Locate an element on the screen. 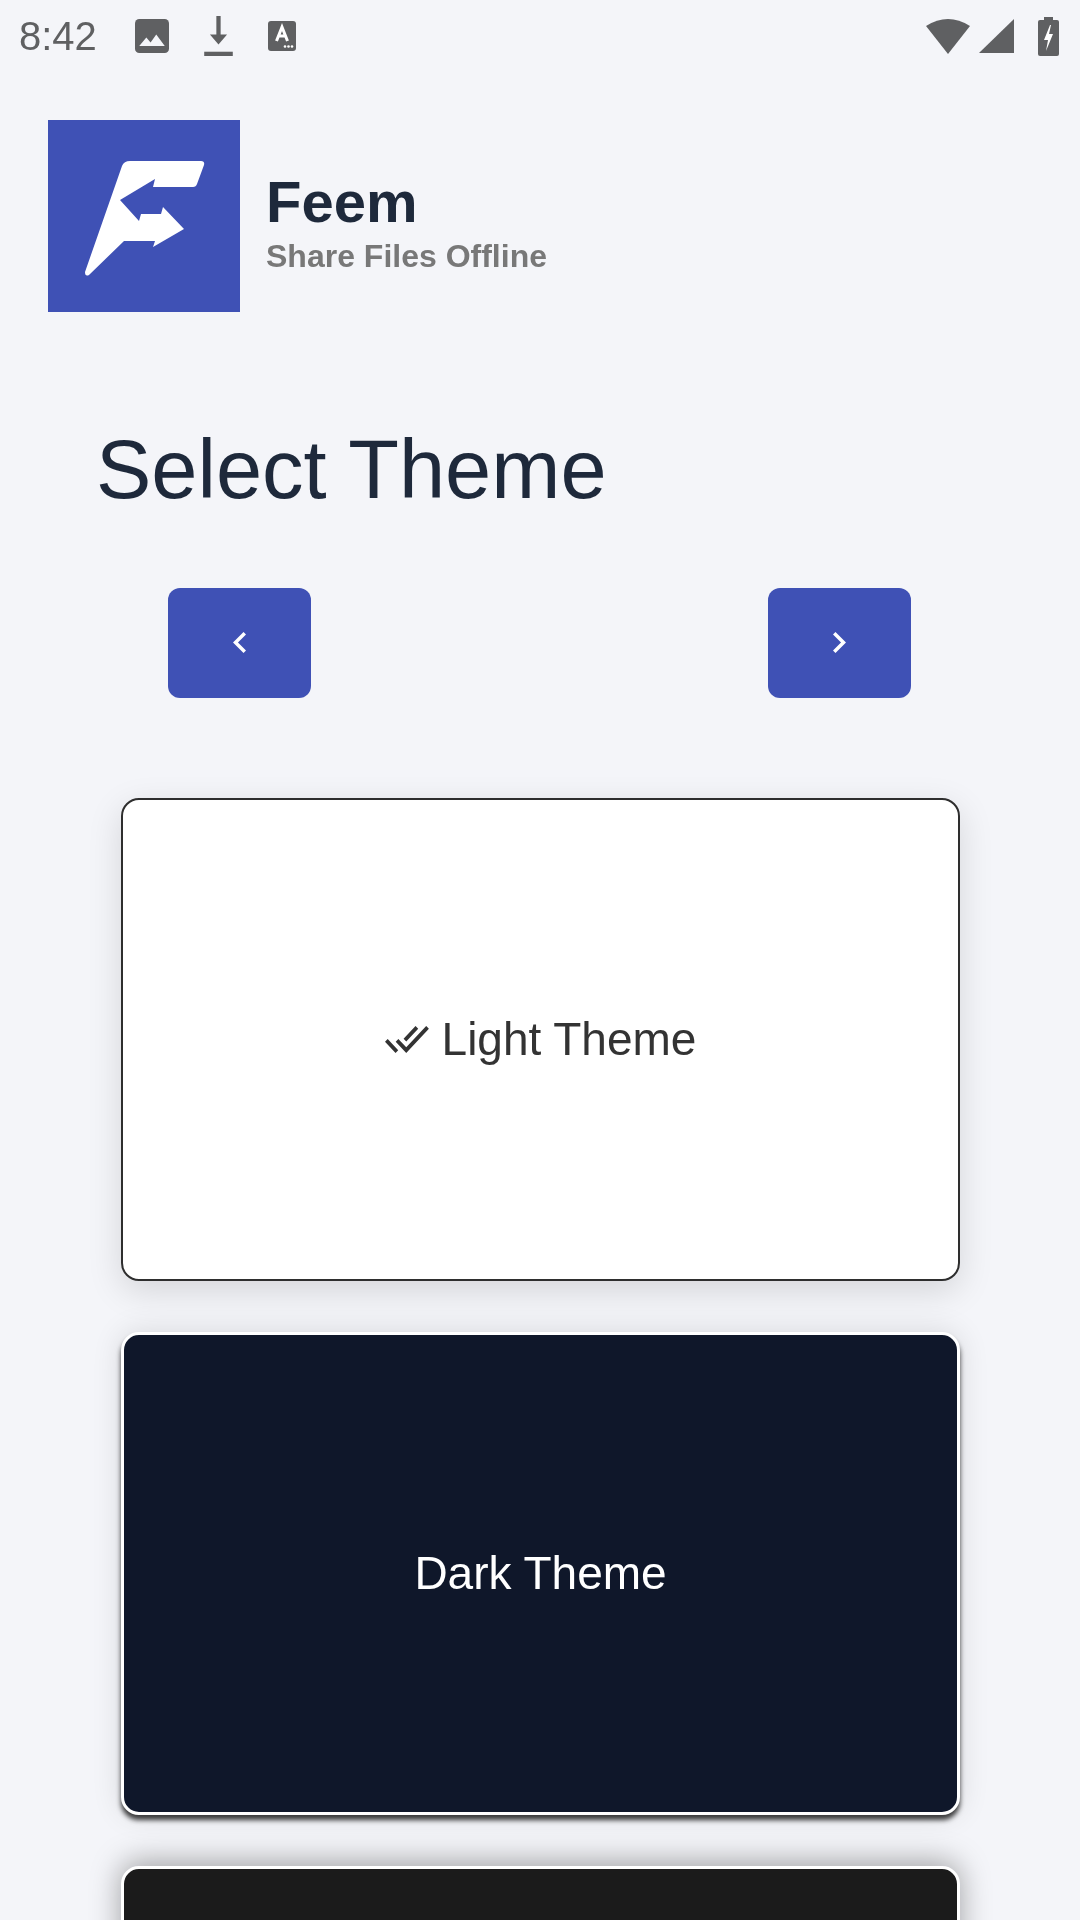 This screenshot has width=1080, height=1920. letter-tile-icon is located at coordinates (281, 36).